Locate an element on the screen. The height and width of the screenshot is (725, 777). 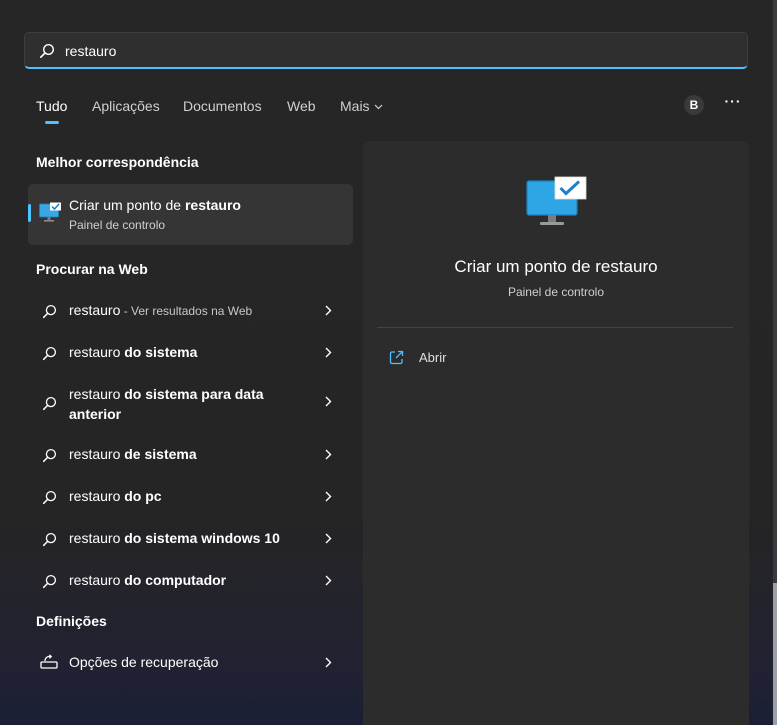
open-action-label: Abrir is located at coordinates (433, 357).